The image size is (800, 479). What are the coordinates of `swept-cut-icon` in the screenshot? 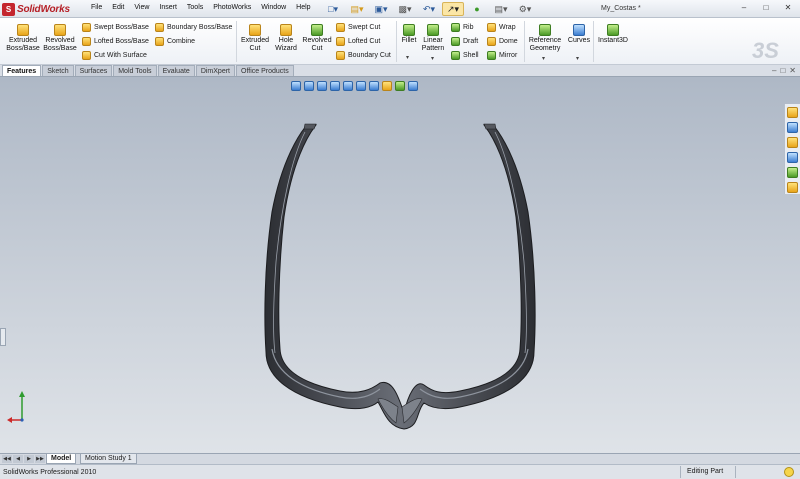 It's located at (340, 27).